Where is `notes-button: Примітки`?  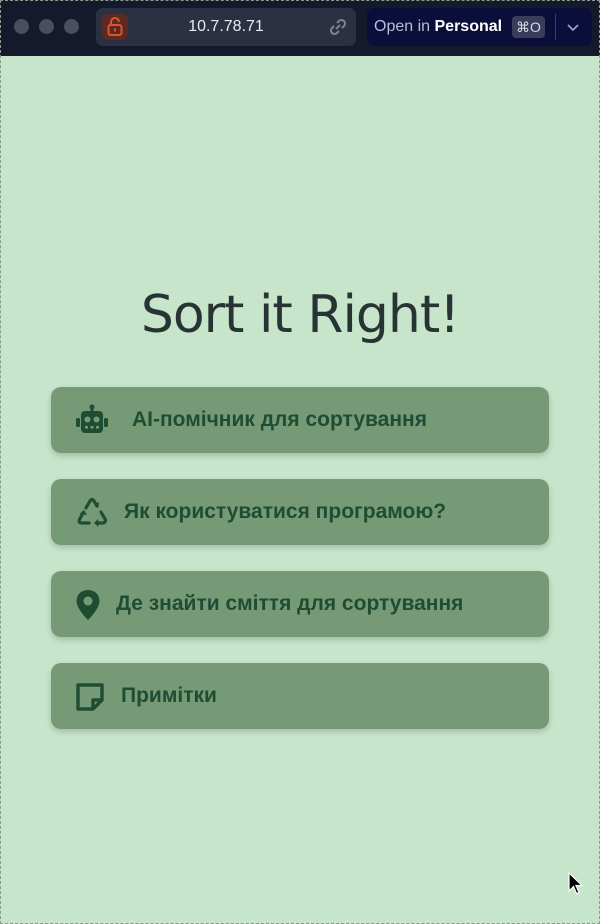 notes-button: Примітки is located at coordinates (300, 696).